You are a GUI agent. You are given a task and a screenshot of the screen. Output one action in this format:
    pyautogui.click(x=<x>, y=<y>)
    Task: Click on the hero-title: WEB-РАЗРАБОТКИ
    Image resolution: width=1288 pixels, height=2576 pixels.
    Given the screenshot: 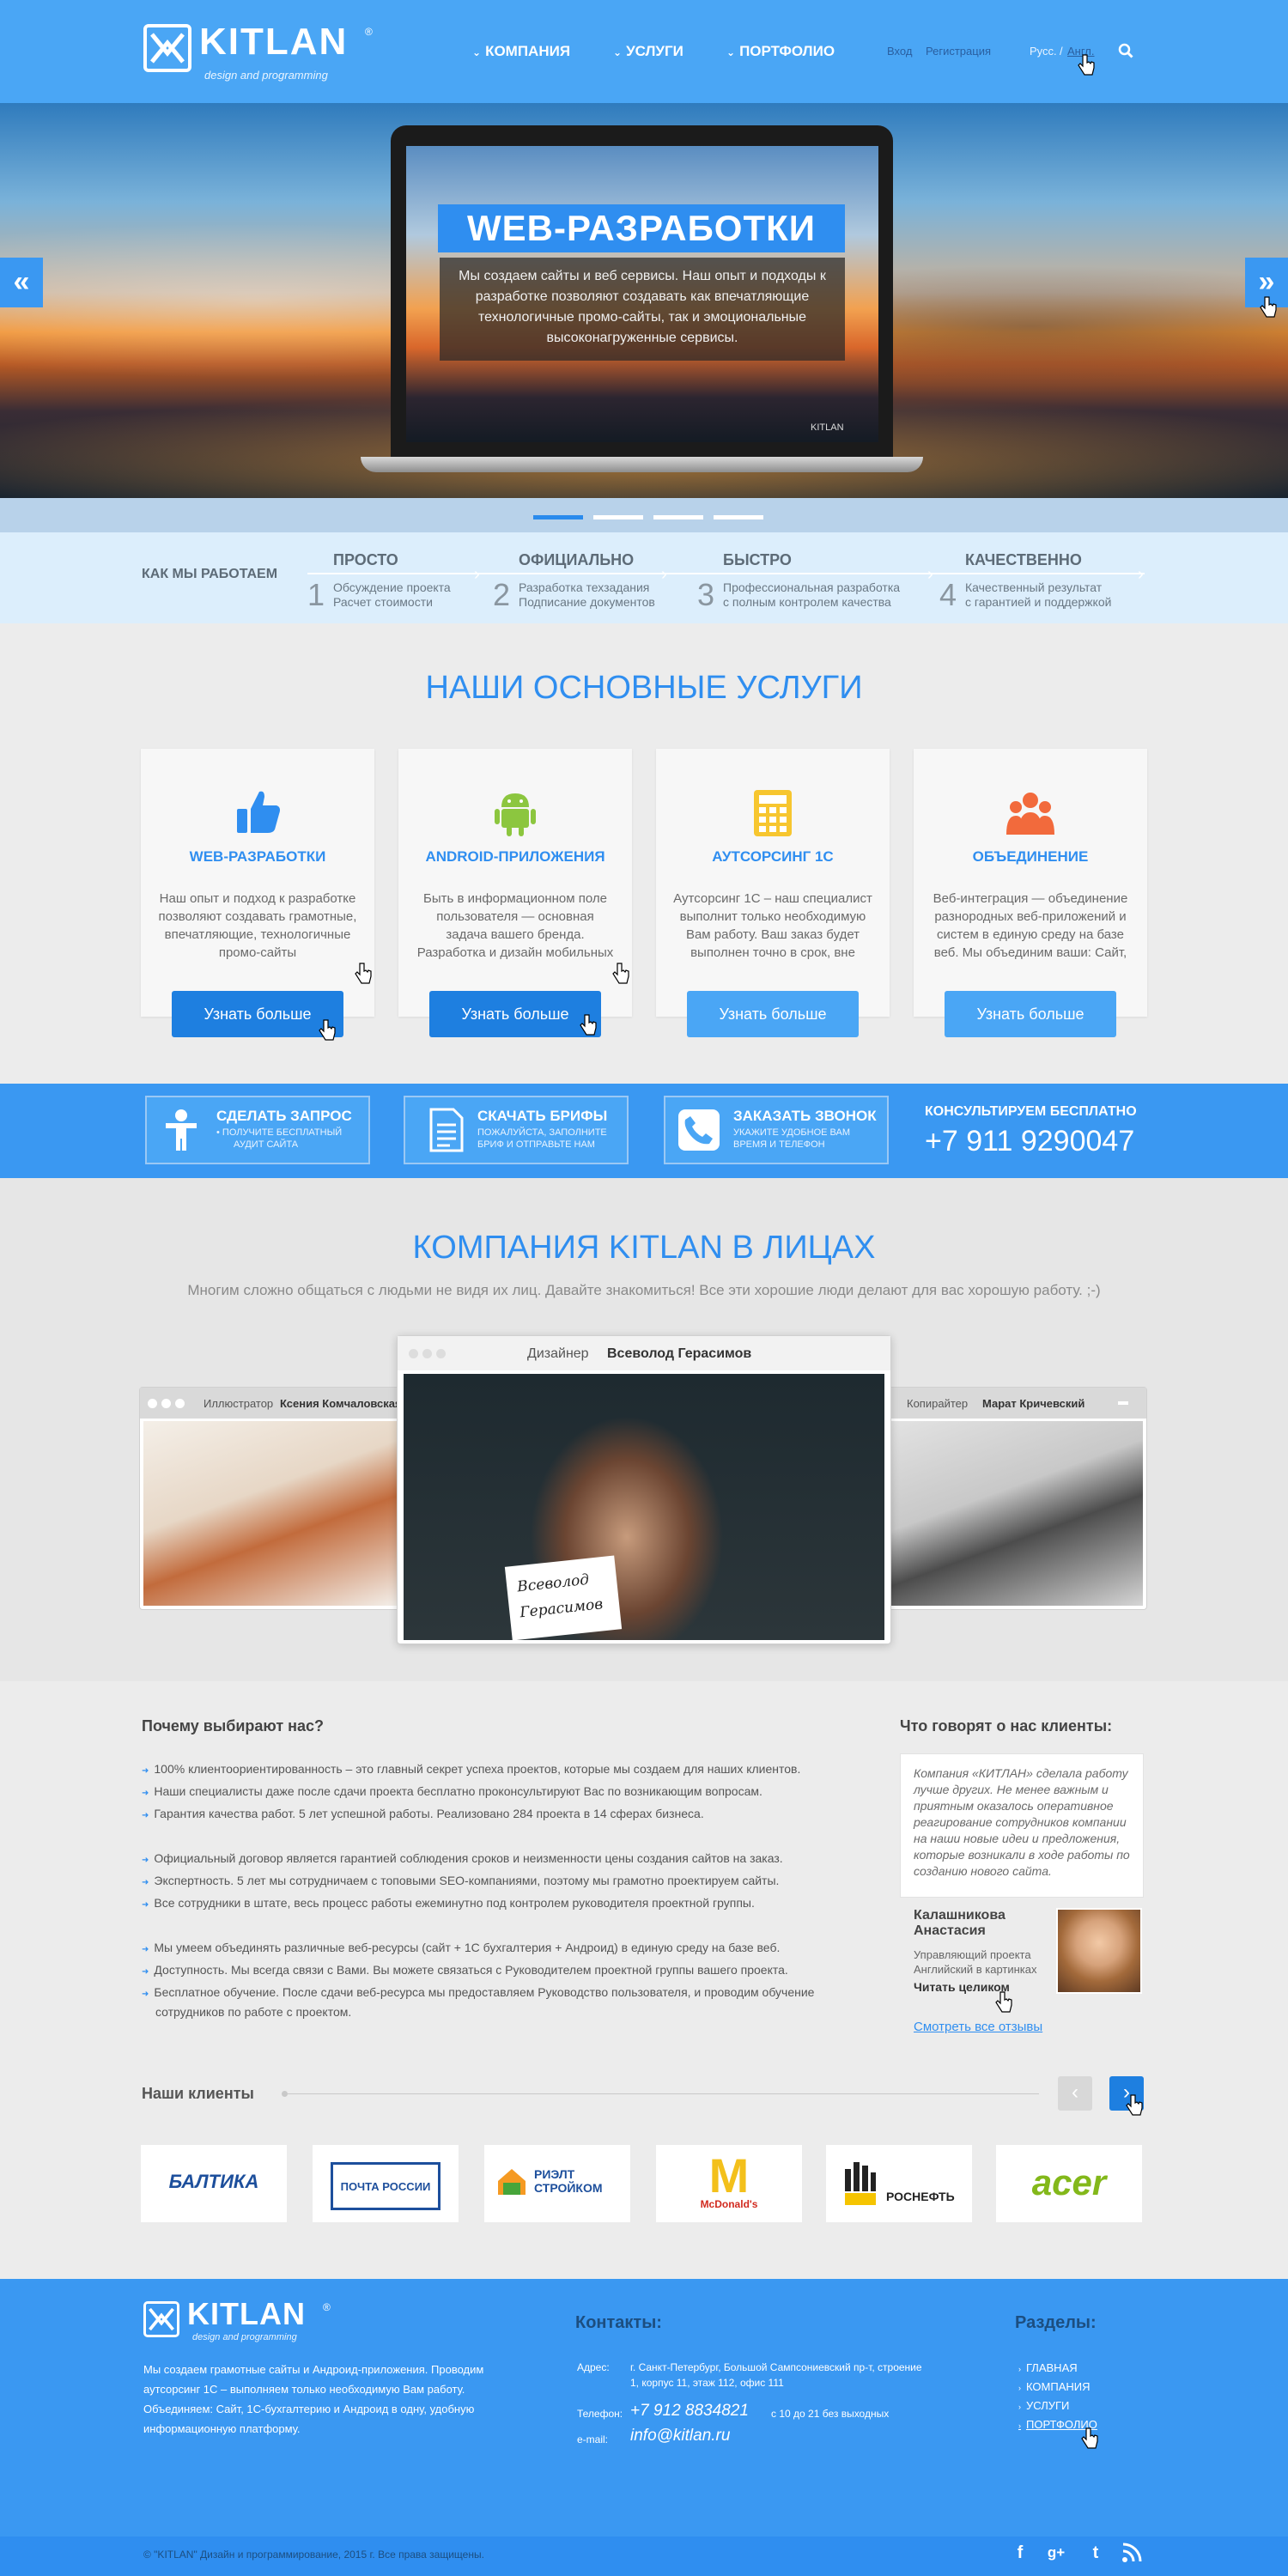 What is the action you would take?
    pyautogui.click(x=641, y=228)
    